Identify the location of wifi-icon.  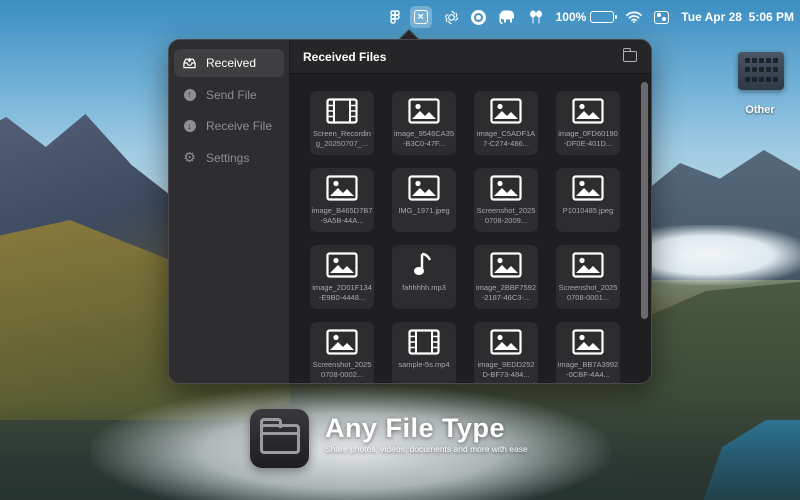
(634, 17).